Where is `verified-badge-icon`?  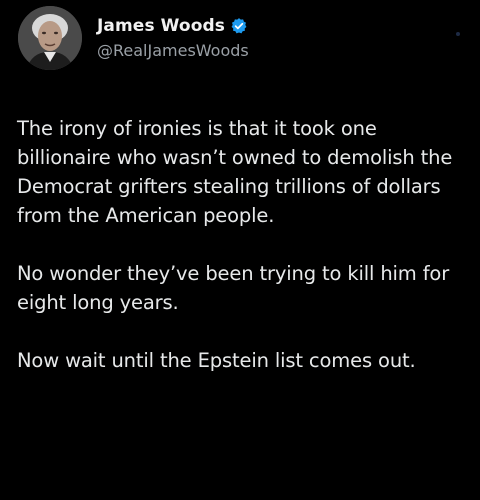 verified-badge-icon is located at coordinates (239, 26).